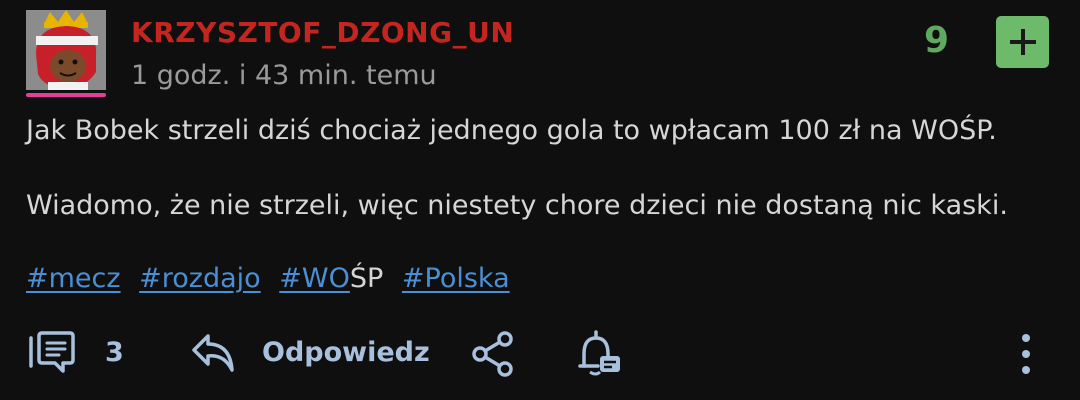 The width and height of the screenshot is (1080, 400). Describe the element at coordinates (346, 352) in the screenshot. I see `reply-label: Odpowiedz` at that location.